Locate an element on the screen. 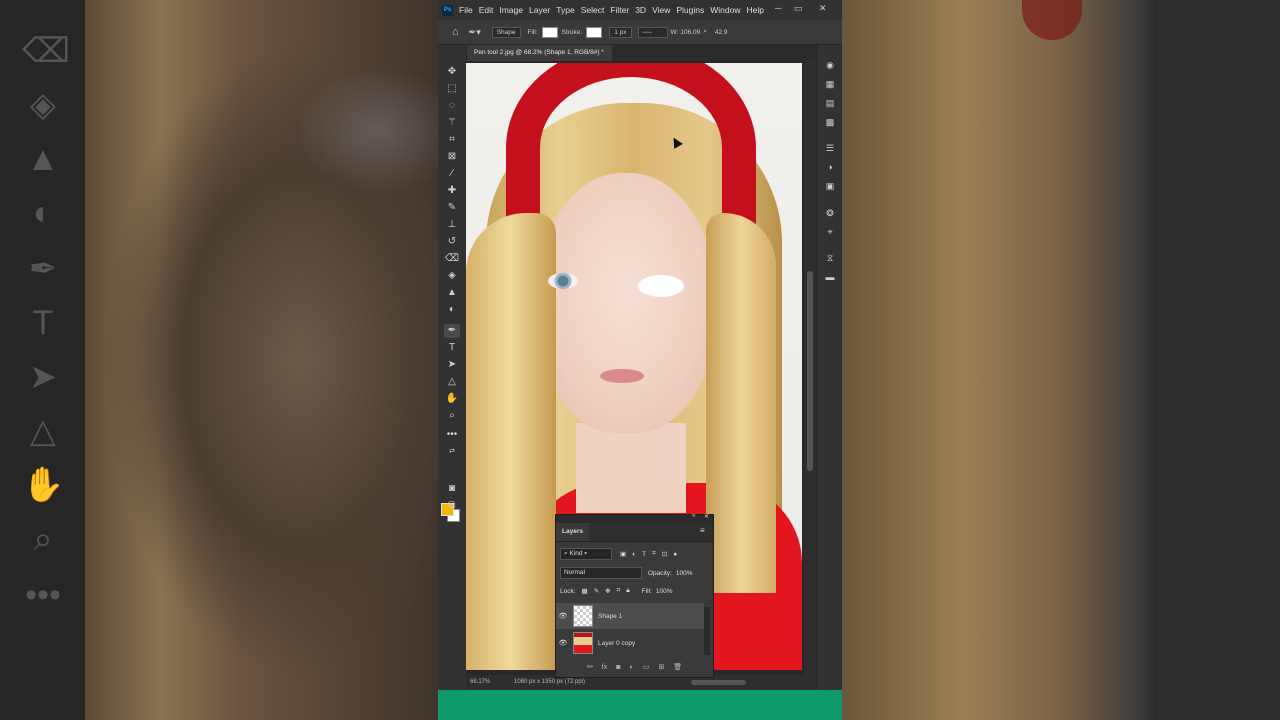 The width and height of the screenshot is (1280, 720). layer-name: Layer 0 copy is located at coordinates (616, 643).